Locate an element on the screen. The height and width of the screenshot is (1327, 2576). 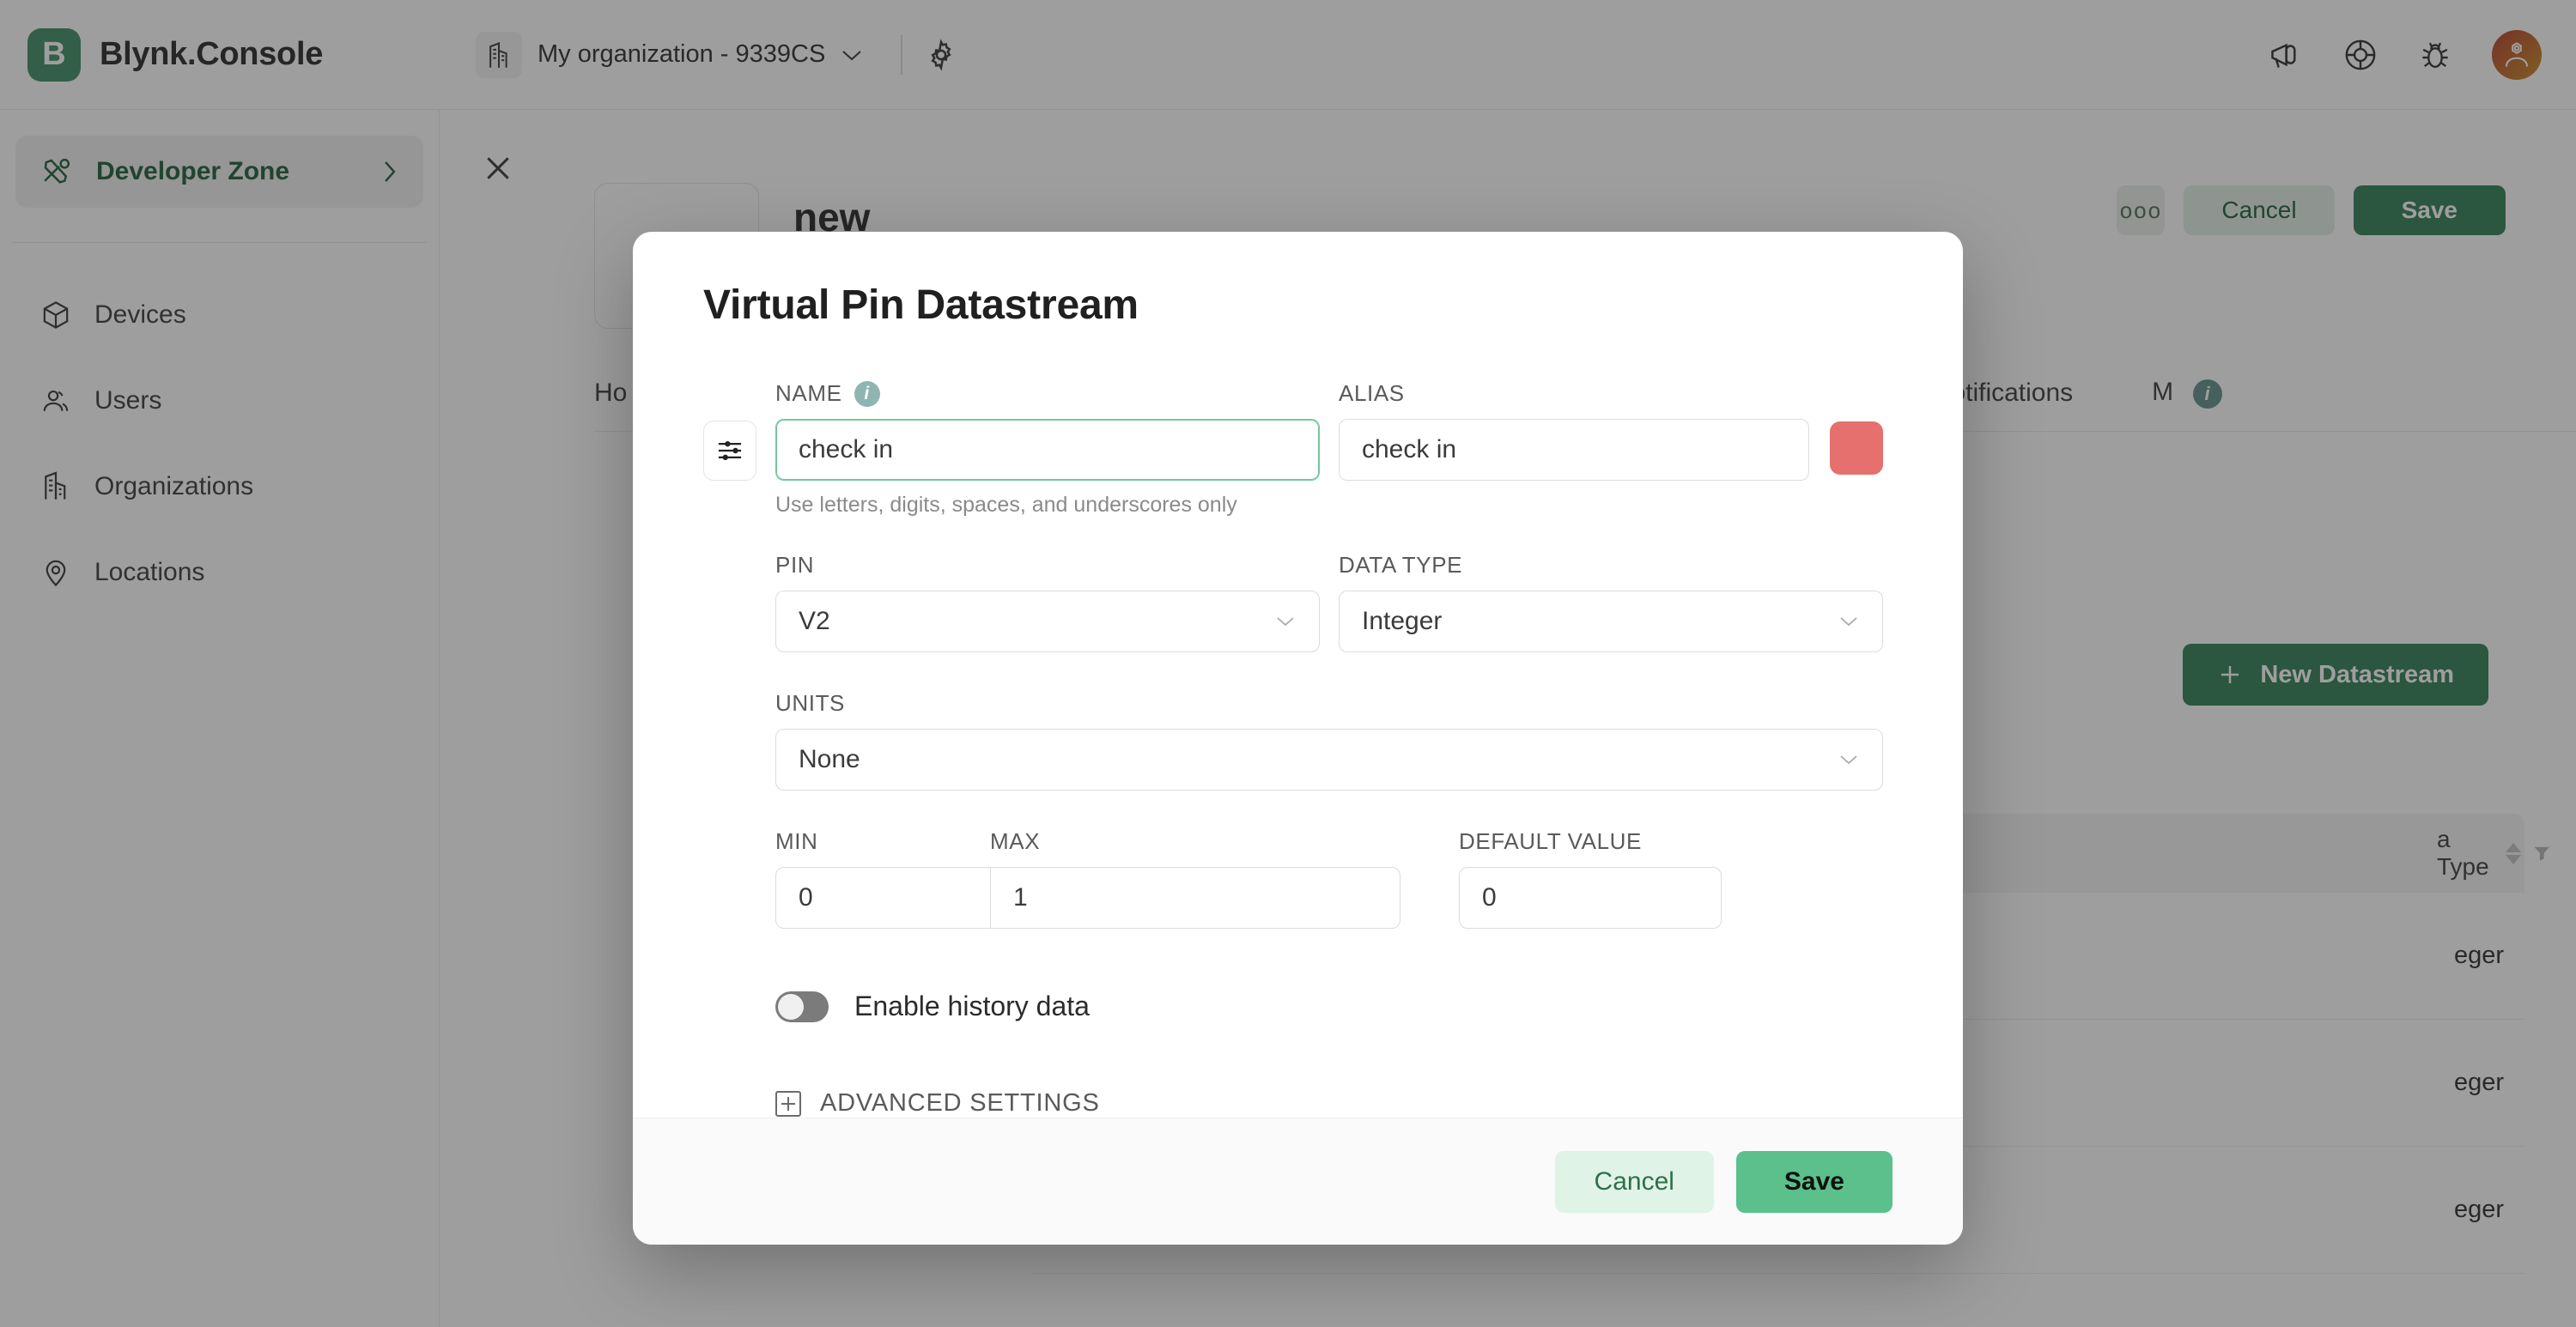
name-alias-row: NAME i check in ALIAS check in is located at coordinates (1298, 430).